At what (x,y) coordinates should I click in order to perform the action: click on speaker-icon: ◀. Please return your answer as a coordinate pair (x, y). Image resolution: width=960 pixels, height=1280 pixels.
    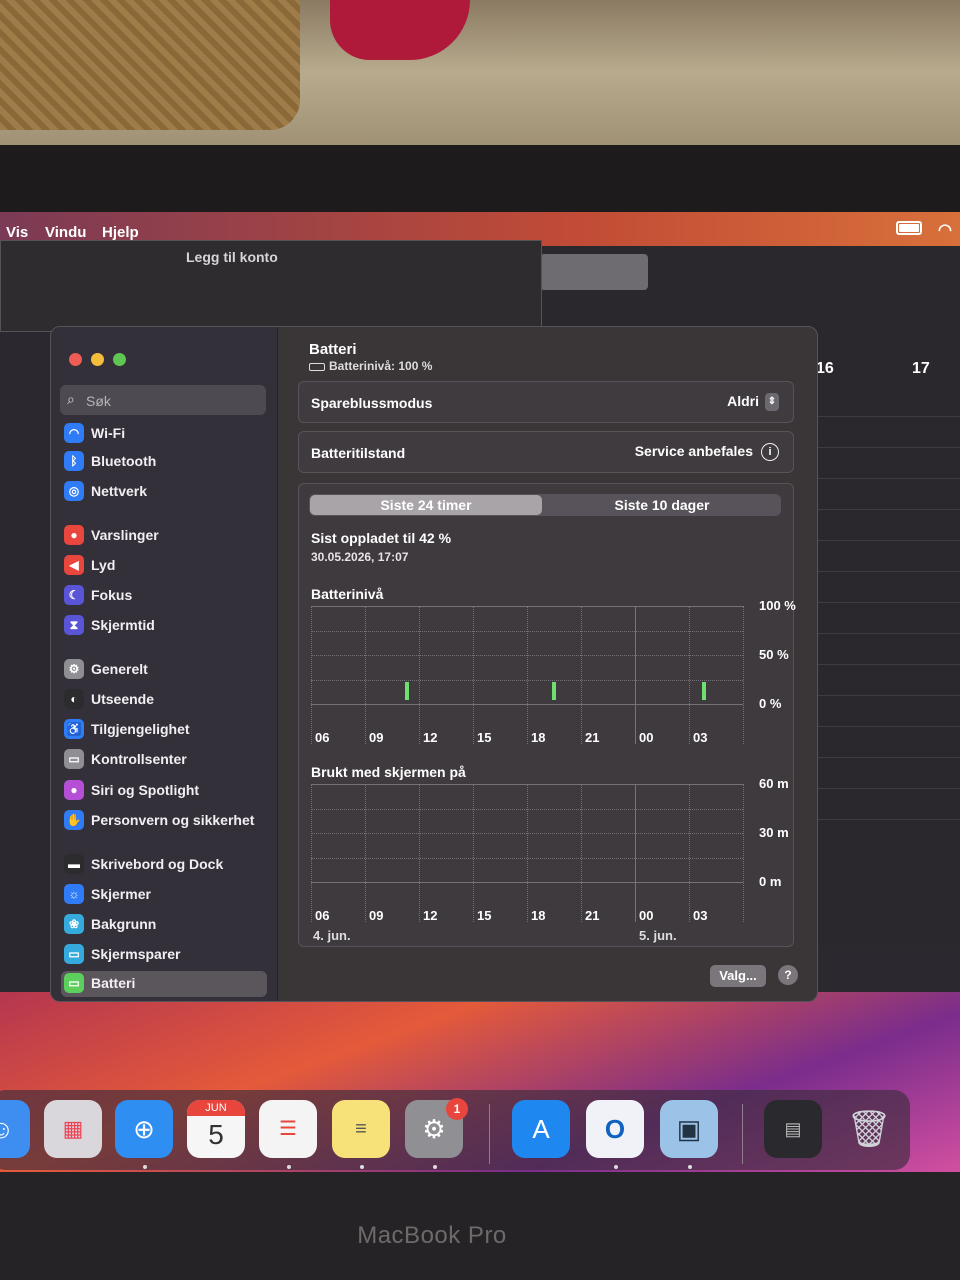
    Looking at the image, I should click on (74, 565).